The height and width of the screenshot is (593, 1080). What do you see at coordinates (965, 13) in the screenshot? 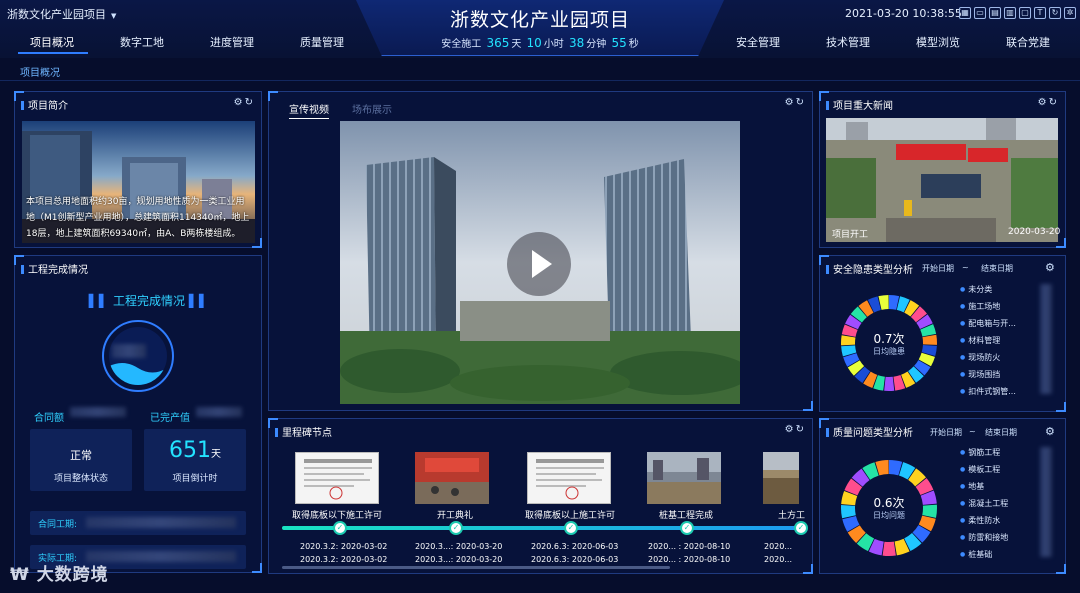
I see `grid-icon: ▦` at bounding box center [965, 13].